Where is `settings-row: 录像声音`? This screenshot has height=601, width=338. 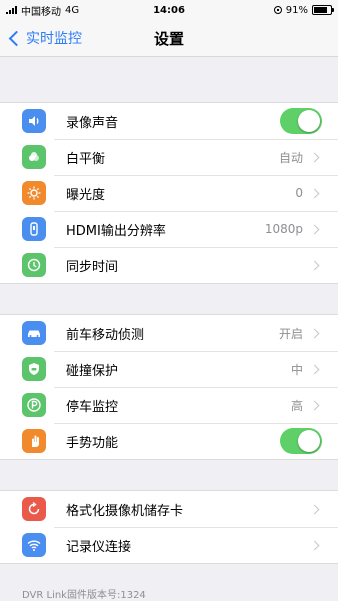 settings-row: 录像声音 is located at coordinates (169, 121).